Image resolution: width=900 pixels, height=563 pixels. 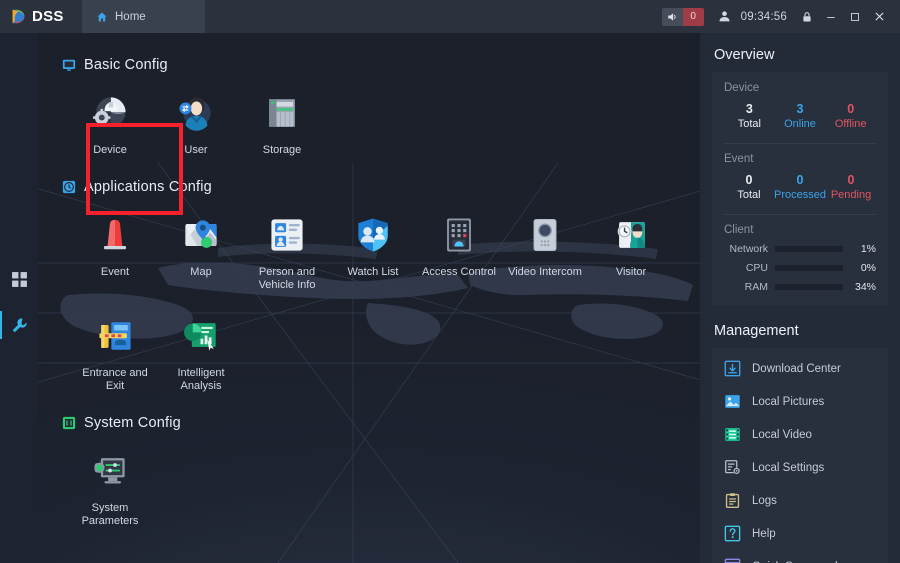 I want to click on management-item-logs-label: Logs, so click(x=764, y=500).